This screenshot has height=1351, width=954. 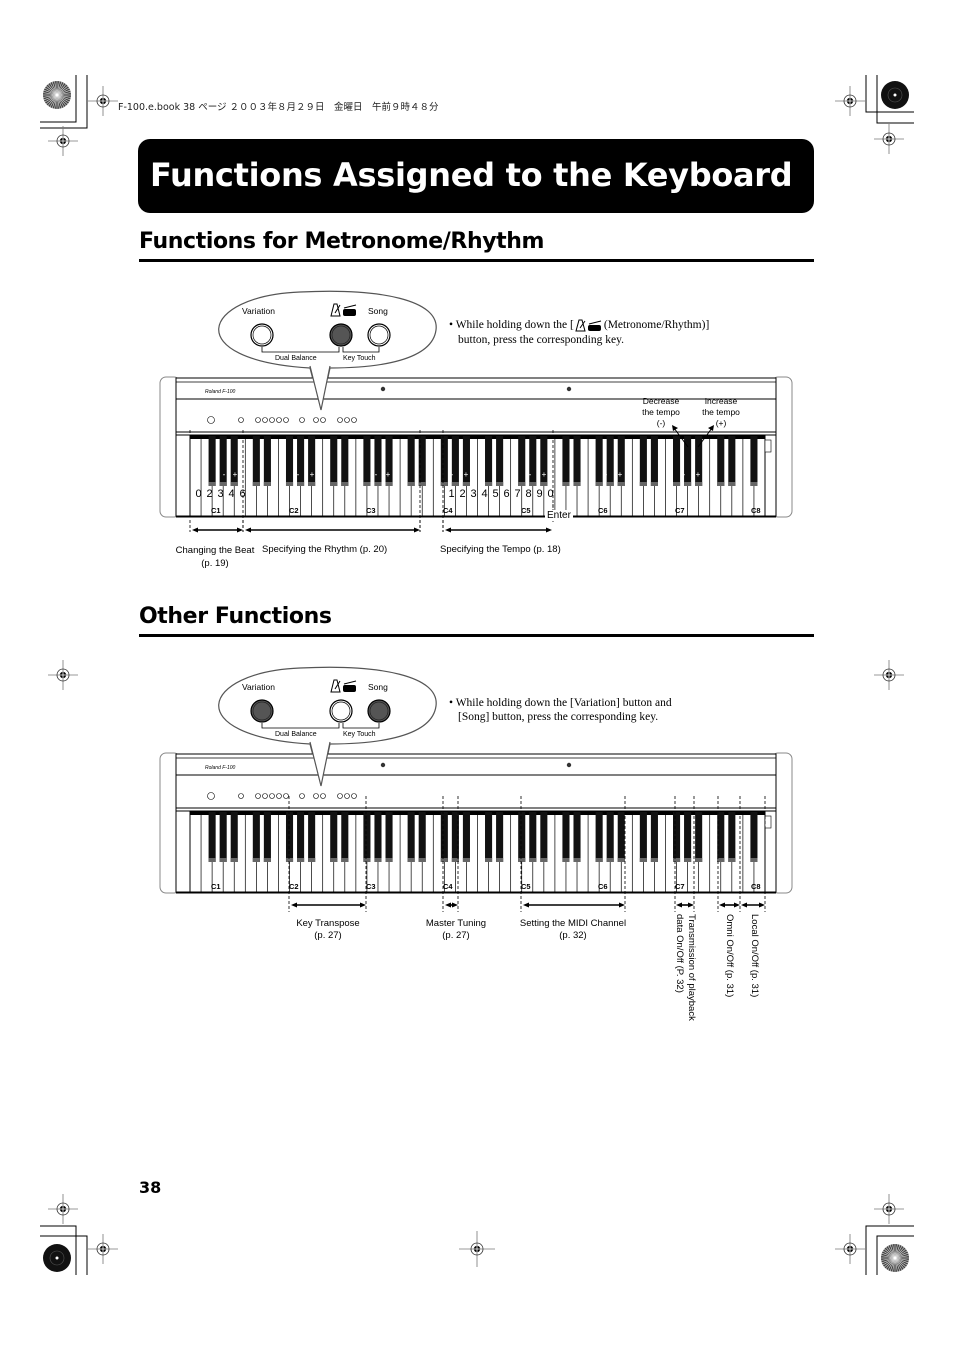 I want to click on song-button, so click(x=379, y=711).